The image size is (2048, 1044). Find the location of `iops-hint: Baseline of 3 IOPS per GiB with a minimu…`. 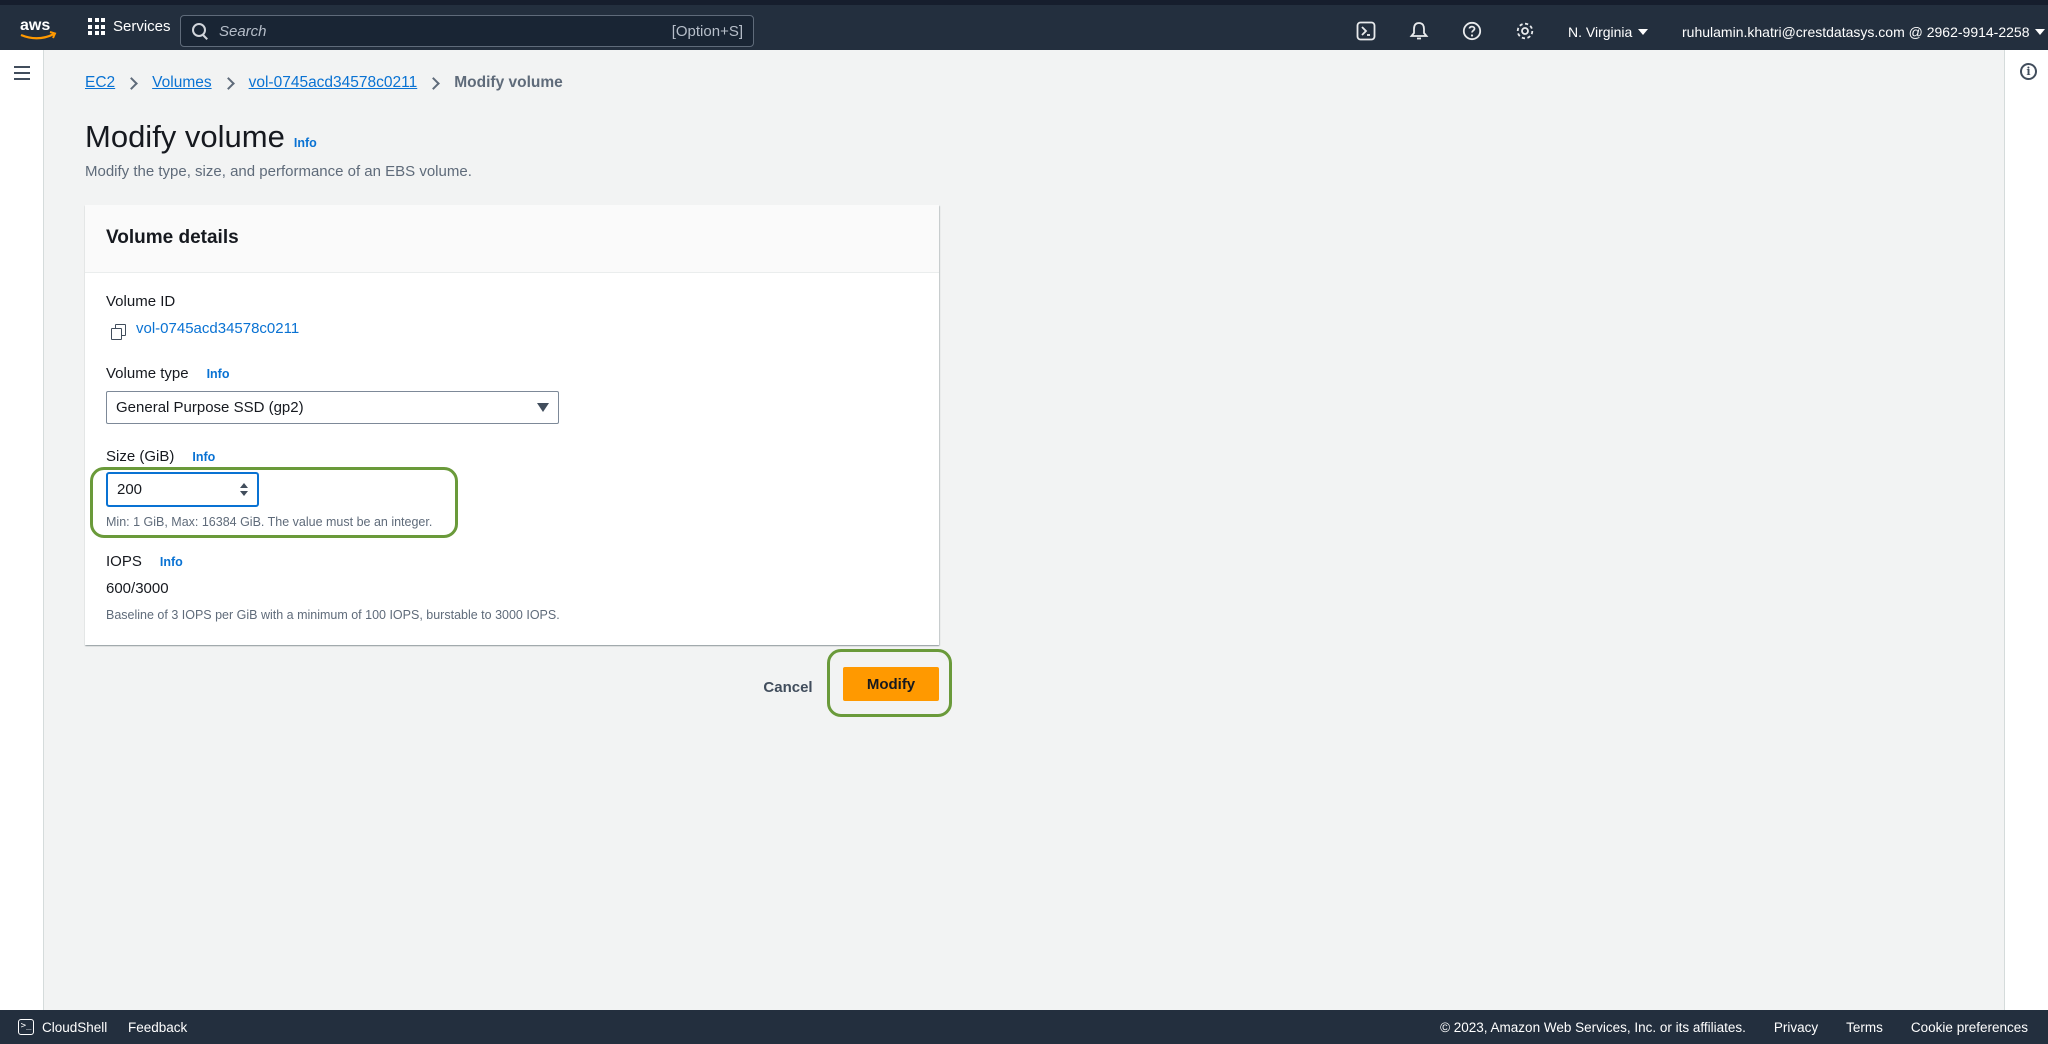

iops-hint: Baseline of 3 IOPS per GiB with a minimu… is located at coordinates (333, 615).